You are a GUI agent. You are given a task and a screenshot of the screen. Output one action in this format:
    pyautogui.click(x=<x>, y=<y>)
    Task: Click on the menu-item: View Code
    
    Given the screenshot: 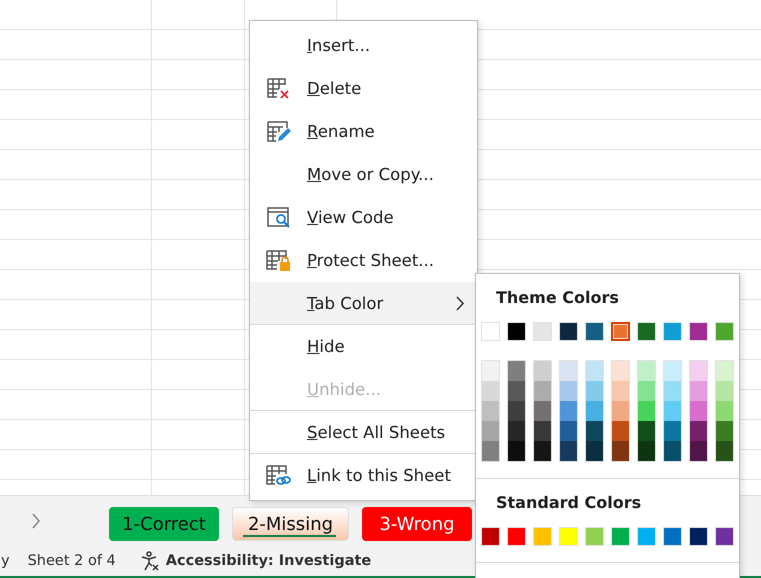 What is the action you would take?
    pyautogui.click(x=363, y=217)
    